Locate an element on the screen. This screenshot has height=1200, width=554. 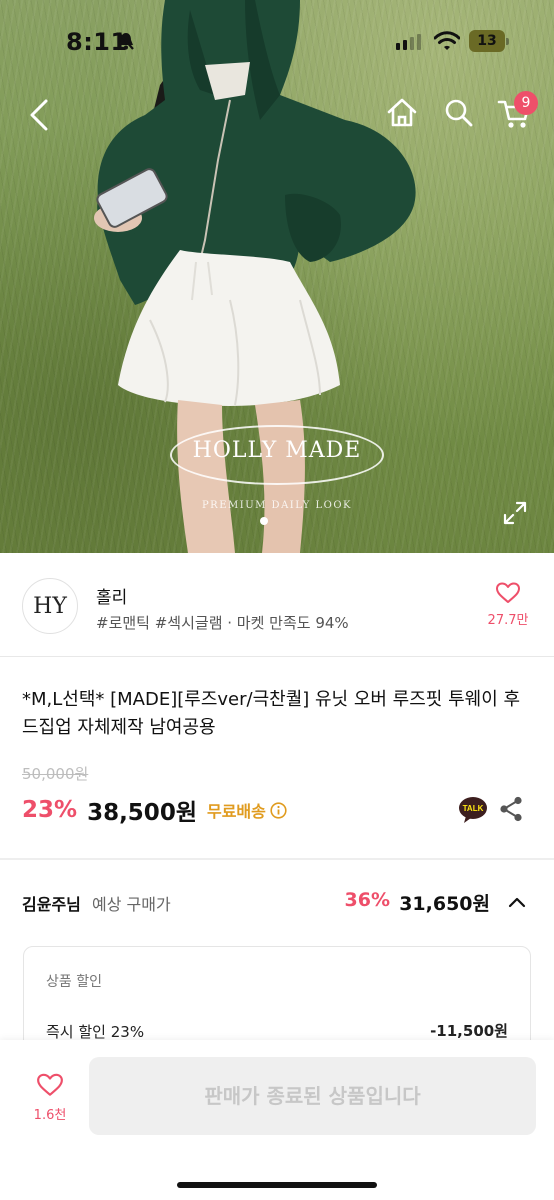
kakaotalk-share-icon: TALK is located at coordinates (473, 810).